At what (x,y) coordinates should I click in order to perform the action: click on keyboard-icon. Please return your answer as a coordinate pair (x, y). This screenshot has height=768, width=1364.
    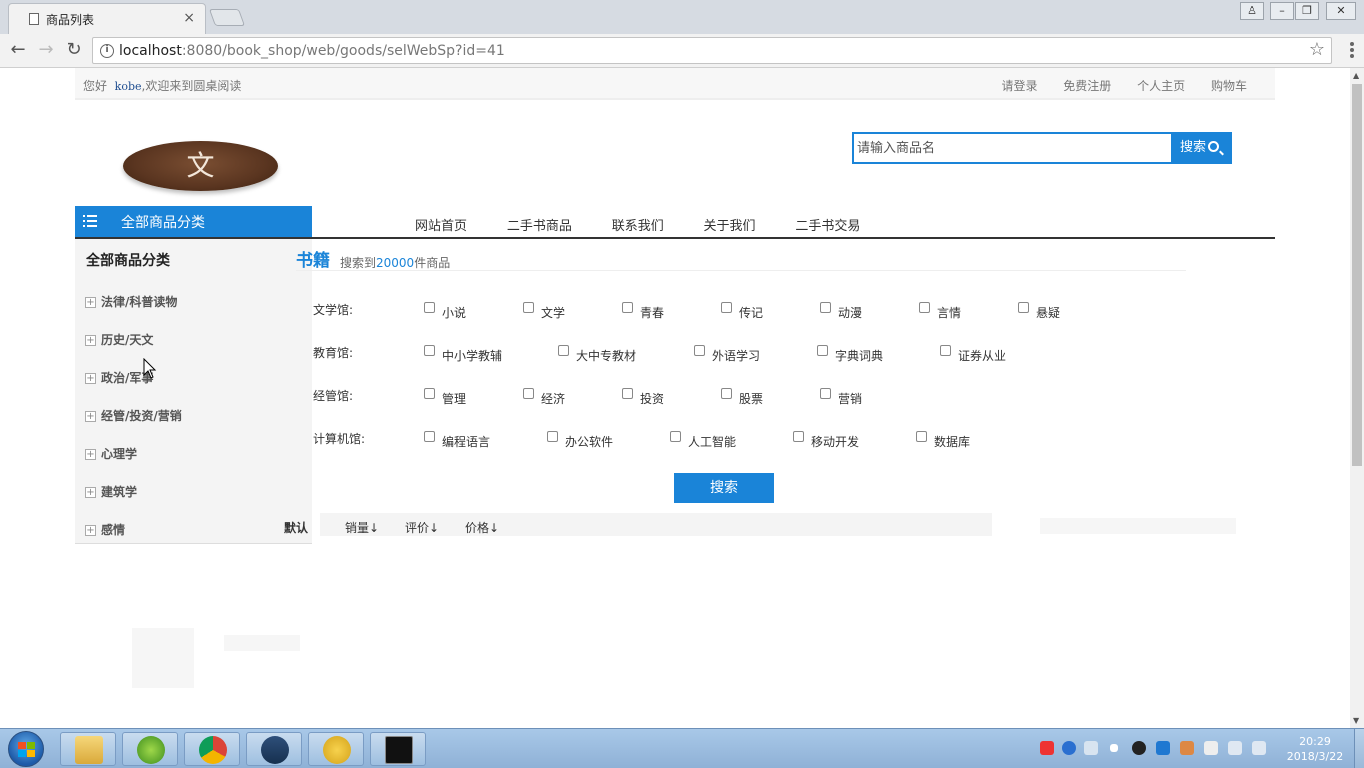
    Looking at the image, I should click on (1091, 748).